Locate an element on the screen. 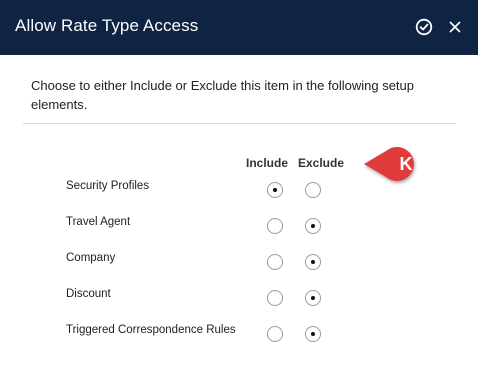  setup-element-row: Travel Agent is located at coordinates (239, 226).